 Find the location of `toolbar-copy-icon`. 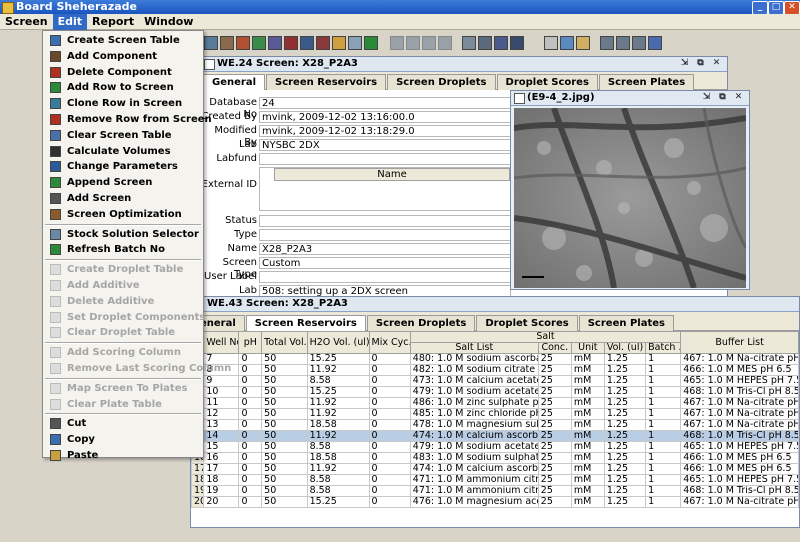

toolbar-copy-icon is located at coordinates (567, 43).